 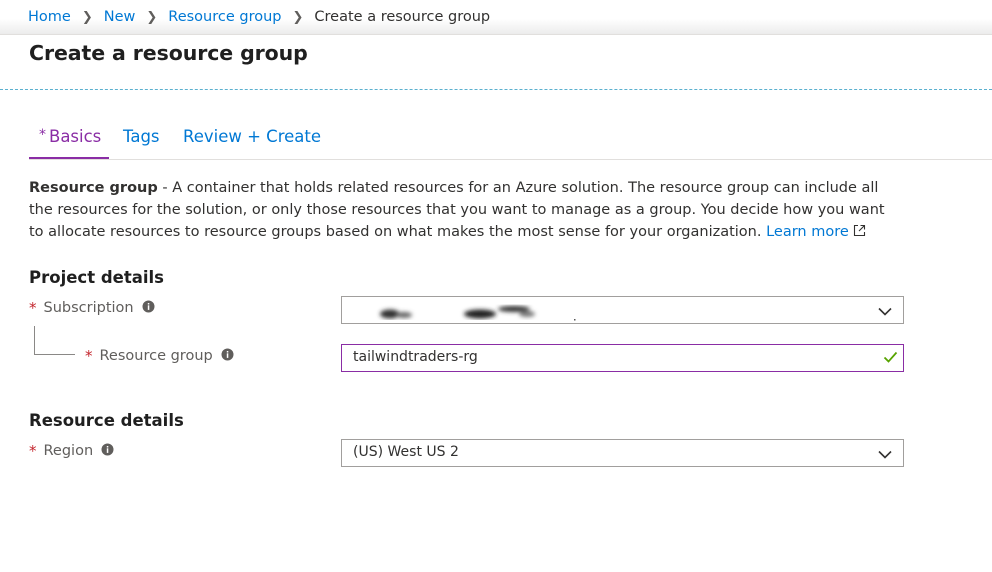 What do you see at coordinates (482, 314) in the screenshot?
I see `subscription-value-redacted` at bounding box center [482, 314].